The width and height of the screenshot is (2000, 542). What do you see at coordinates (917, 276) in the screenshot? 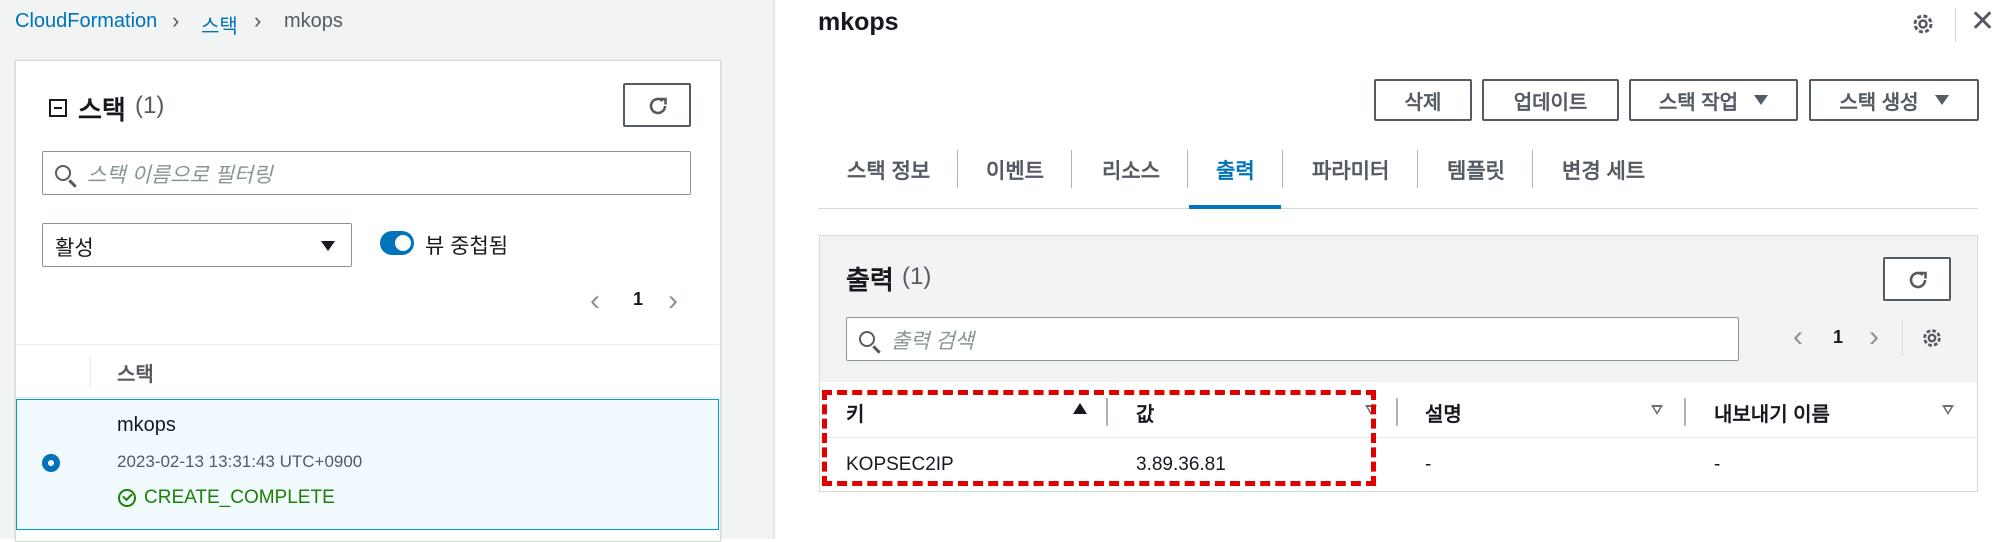
I see `outputs-count: (1)` at bounding box center [917, 276].